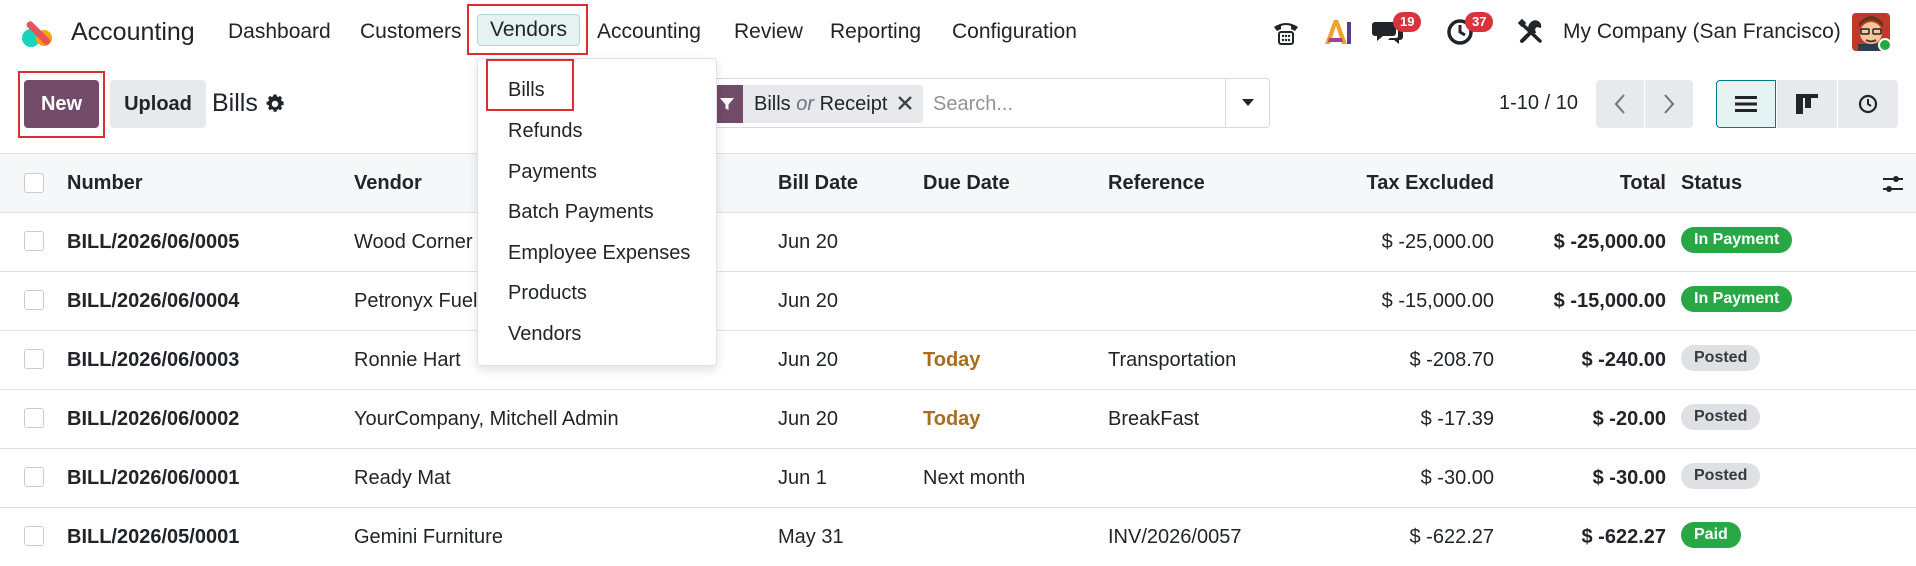 The height and width of the screenshot is (566, 1916). I want to click on cell-total: $ -240.00, so click(1623, 360).